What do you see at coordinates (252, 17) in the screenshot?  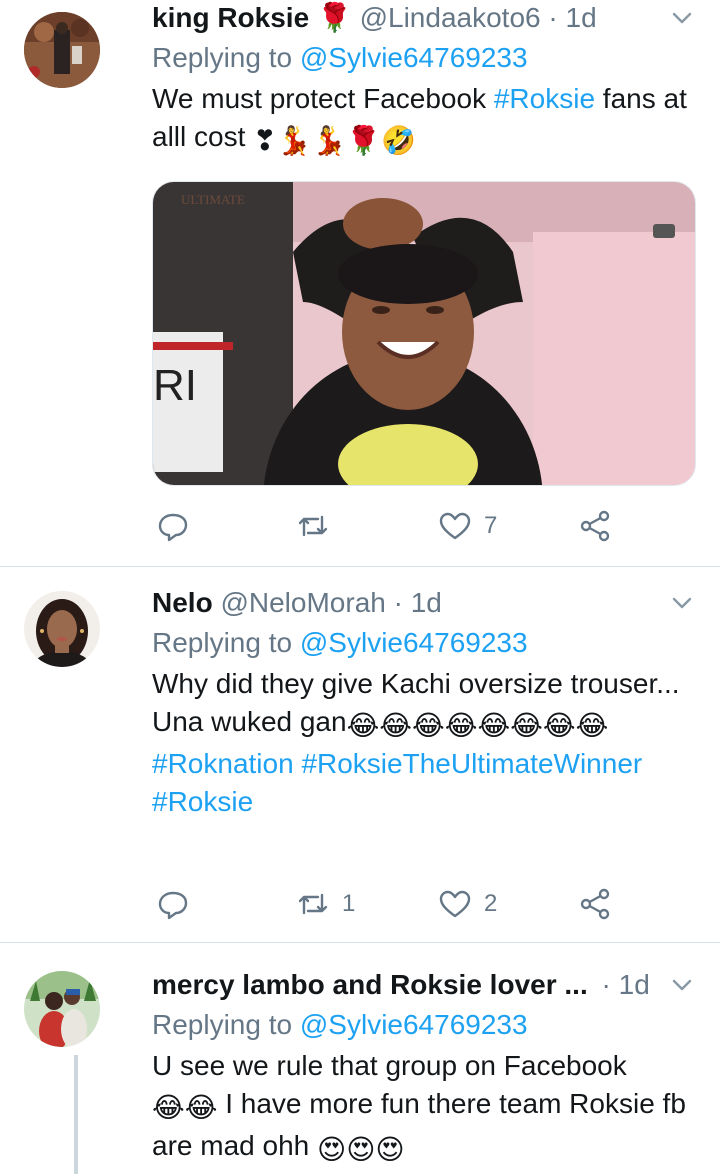 I see `display-name: king Roksie 🌹` at bounding box center [252, 17].